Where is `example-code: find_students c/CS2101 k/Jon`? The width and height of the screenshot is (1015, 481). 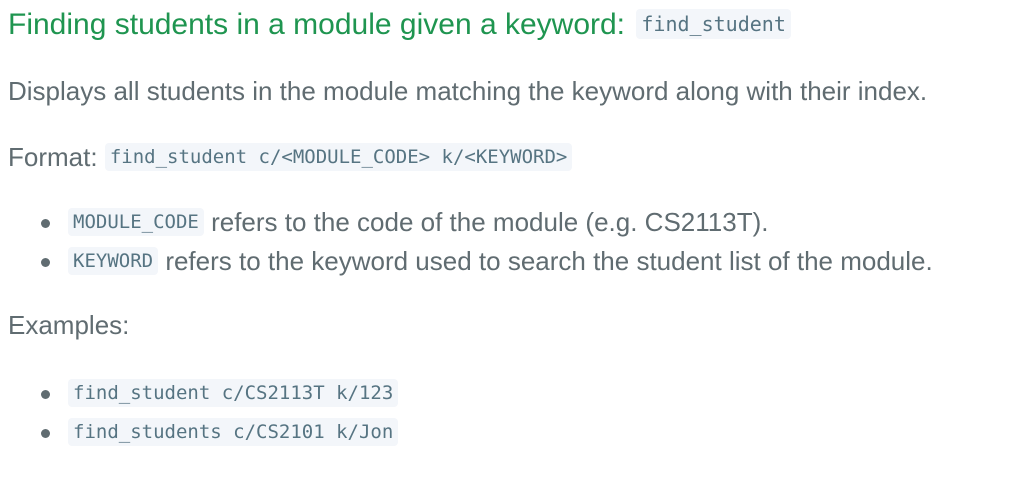
example-code: find_students c/CS2101 k/Jon is located at coordinates (233, 432).